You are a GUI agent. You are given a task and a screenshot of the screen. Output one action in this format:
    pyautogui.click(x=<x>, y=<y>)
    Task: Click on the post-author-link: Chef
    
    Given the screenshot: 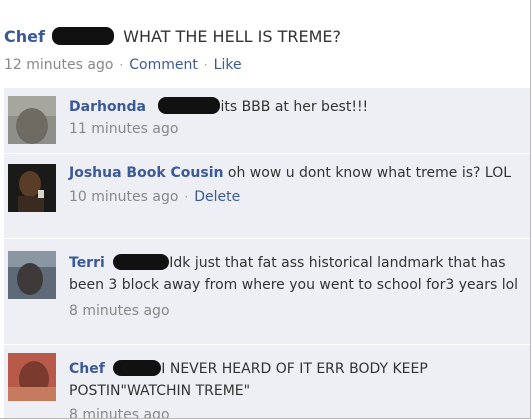 What is the action you would take?
    pyautogui.click(x=24, y=36)
    